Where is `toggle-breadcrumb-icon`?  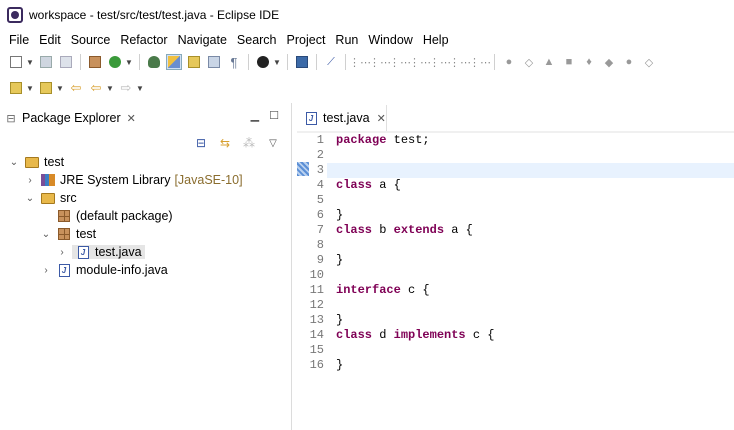 toggle-breadcrumb-icon is located at coordinates (194, 62).